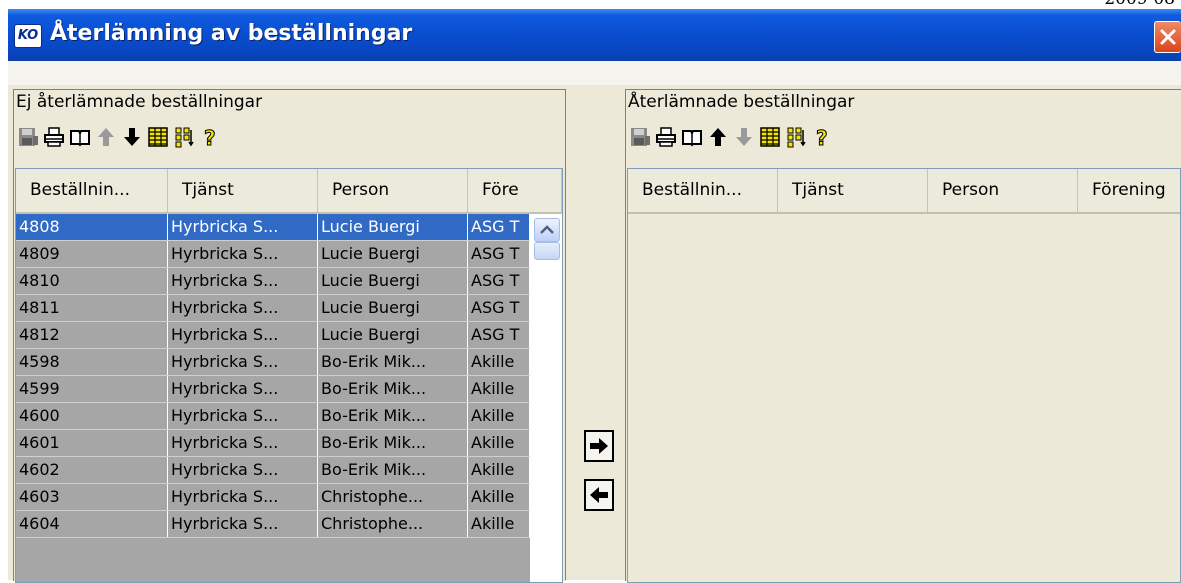 This screenshot has width=1181, height=583. What do you see at coordinates (547, 251) in the screenshot?
I see `scroll-thumb` at bounding box center [547, 251].